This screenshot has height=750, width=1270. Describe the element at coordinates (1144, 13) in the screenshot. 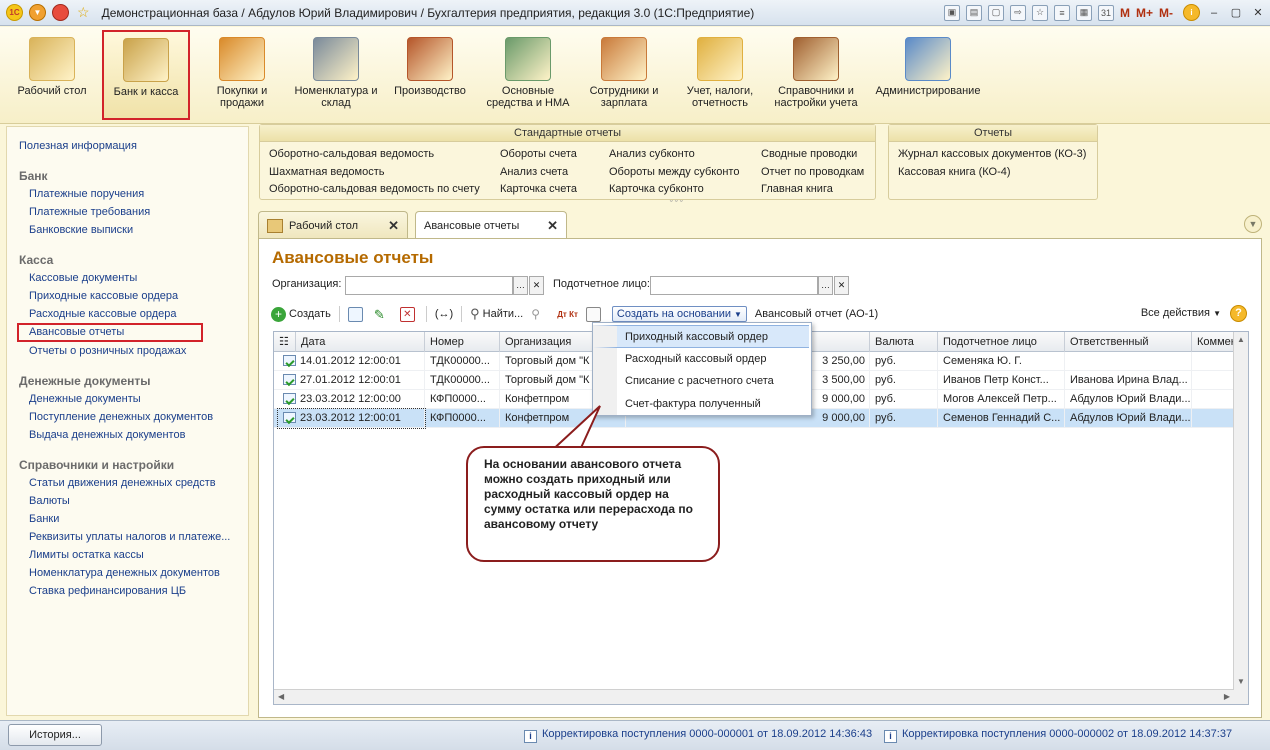

I see `memory-plus-button: M+` at that location.